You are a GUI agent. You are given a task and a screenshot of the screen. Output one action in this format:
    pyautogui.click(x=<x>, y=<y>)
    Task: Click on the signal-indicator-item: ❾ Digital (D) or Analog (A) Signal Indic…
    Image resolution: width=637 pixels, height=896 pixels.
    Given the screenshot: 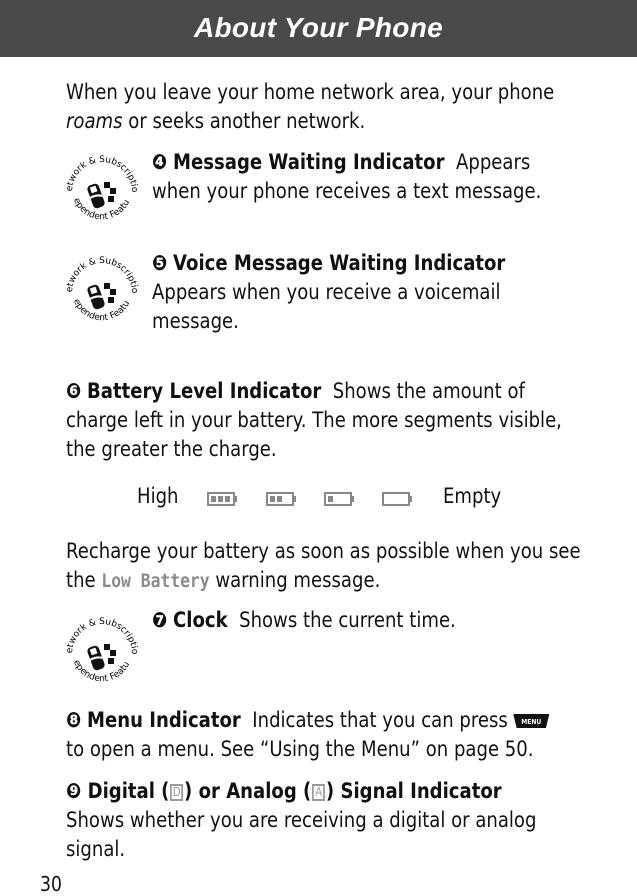 What is the action you would take?
    pyautogui.click(x=324, y=820)
    